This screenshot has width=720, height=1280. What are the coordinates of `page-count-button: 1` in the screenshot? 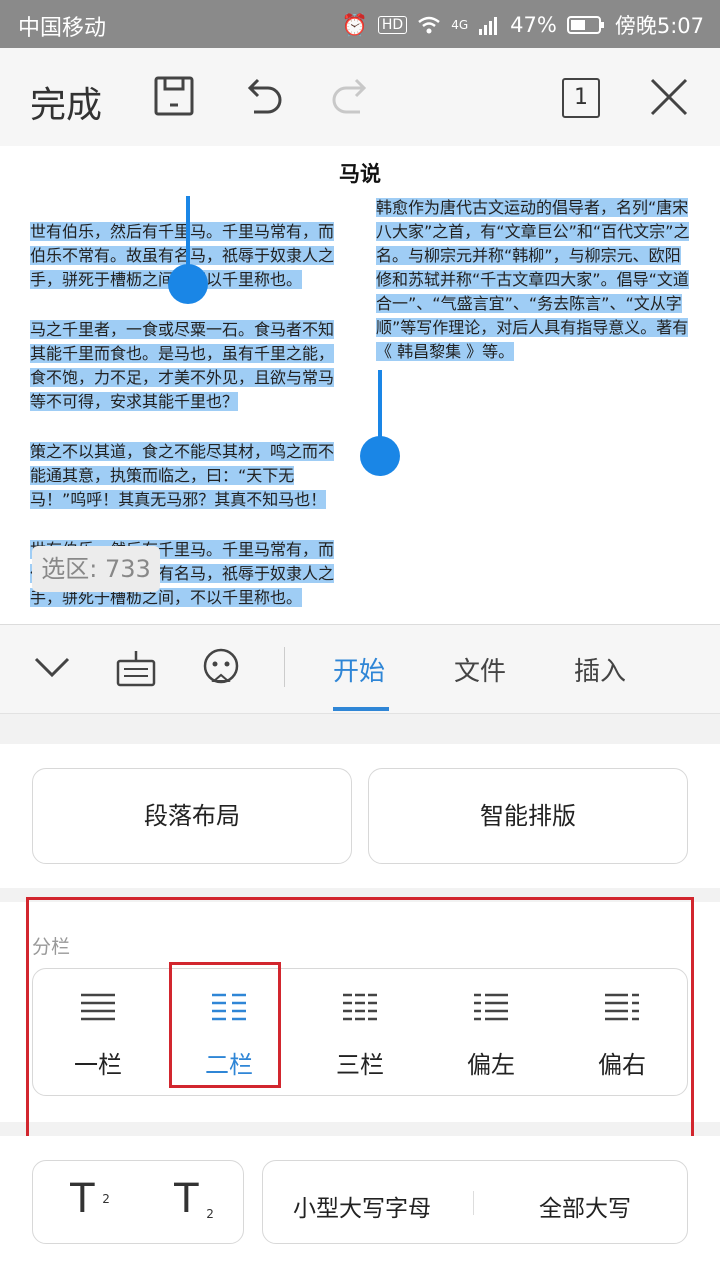 It's located at (581, 98).